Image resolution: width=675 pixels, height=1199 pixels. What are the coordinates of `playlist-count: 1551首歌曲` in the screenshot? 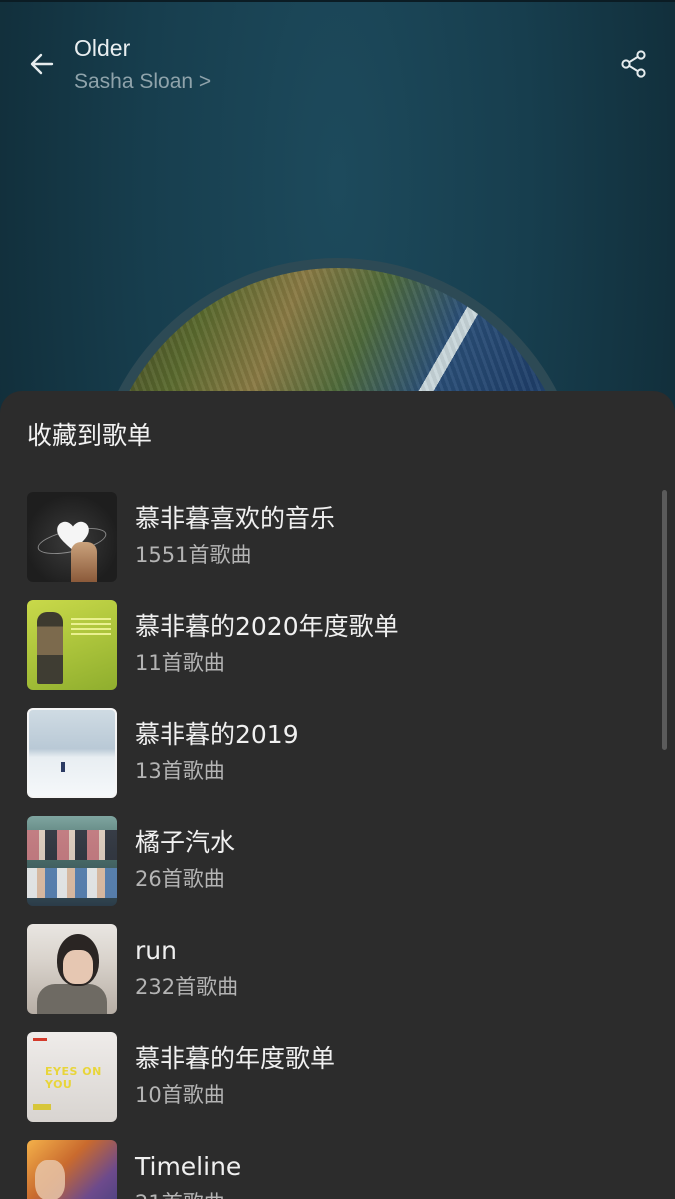 It's located at (193, 555).